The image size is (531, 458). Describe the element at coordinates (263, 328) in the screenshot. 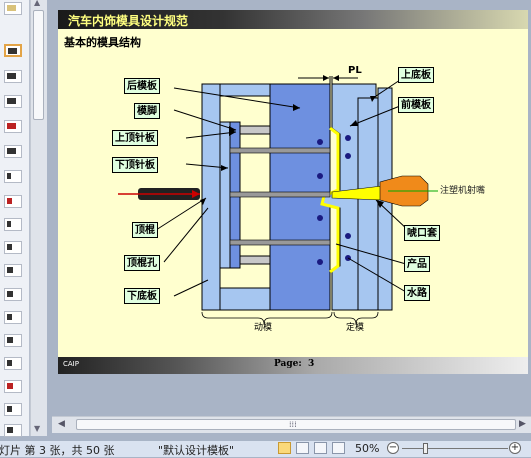

I see `moving-mold-label: 动模` at that location.